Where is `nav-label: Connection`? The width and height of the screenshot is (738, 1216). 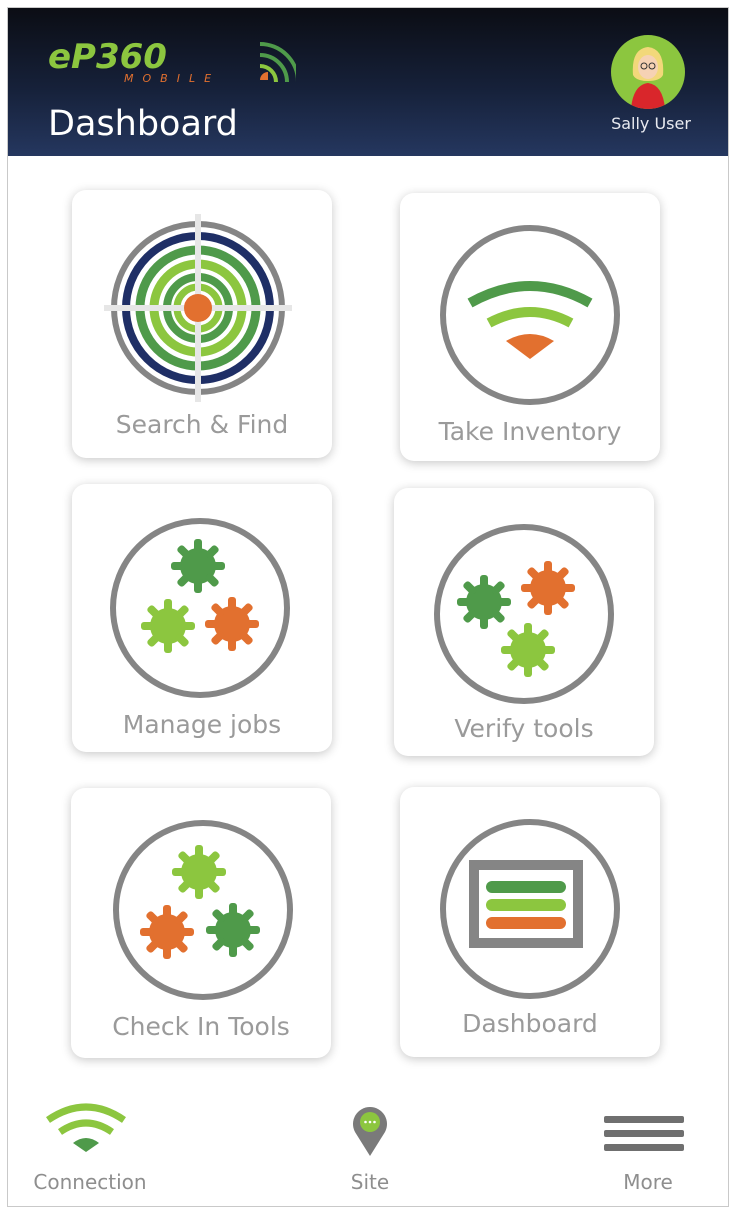 nav-label: Connection is located at coordinates (90, 1182).